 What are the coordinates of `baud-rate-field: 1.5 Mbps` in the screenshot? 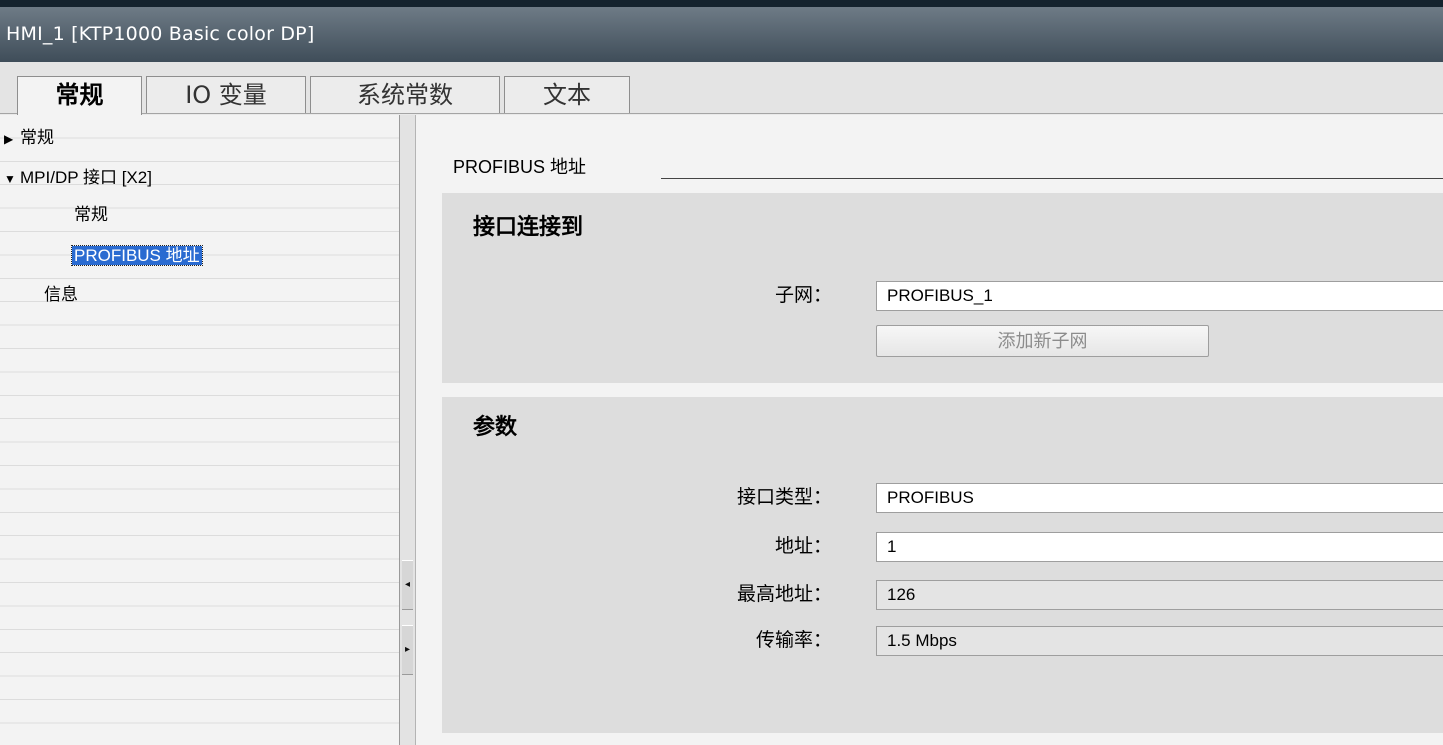 It's located at (1159, 641).